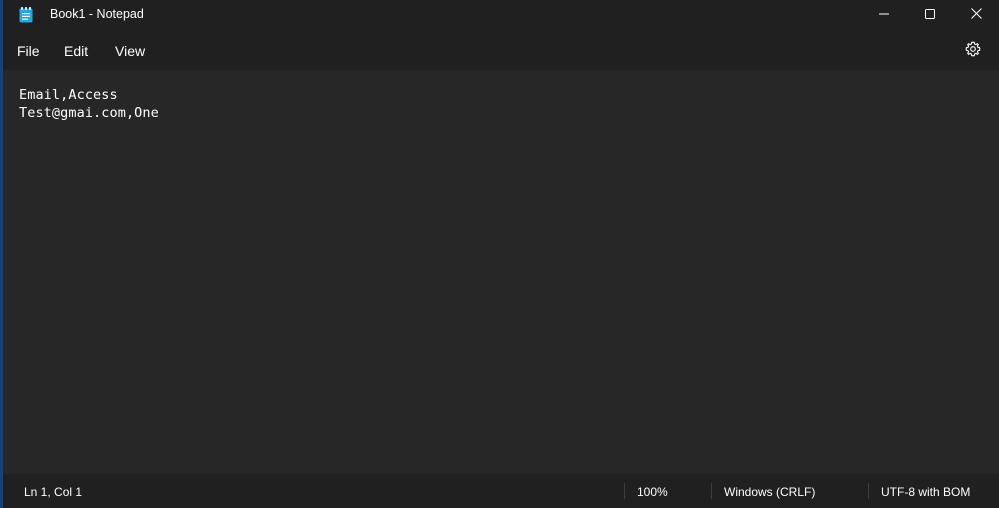 This screenshot has width=999, height=508. What do you see at coordinates (53, 492) in the screenshot?
I see `cursor-position: Ln 1, Col 1` at bounding box center [53, 492].